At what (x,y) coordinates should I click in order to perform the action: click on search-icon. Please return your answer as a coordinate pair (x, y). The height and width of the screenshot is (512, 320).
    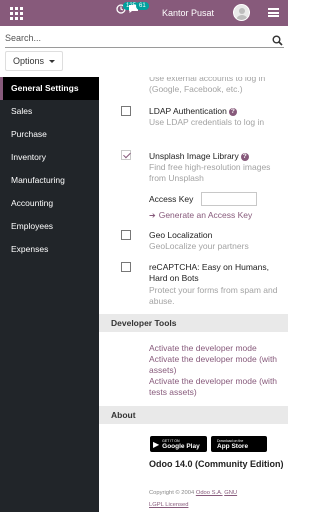
    Looking at the image, I should click on (277, 40).